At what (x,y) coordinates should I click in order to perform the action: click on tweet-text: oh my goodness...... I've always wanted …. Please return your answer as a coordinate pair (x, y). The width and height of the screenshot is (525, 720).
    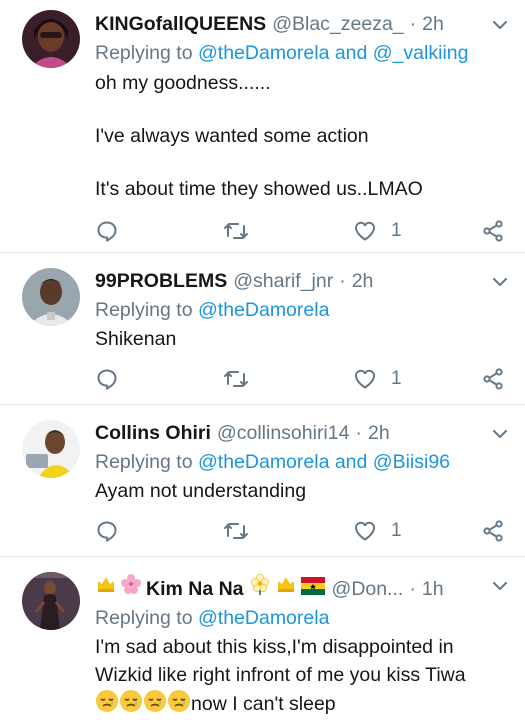
    Looking at the image, I should click on (259, 136).